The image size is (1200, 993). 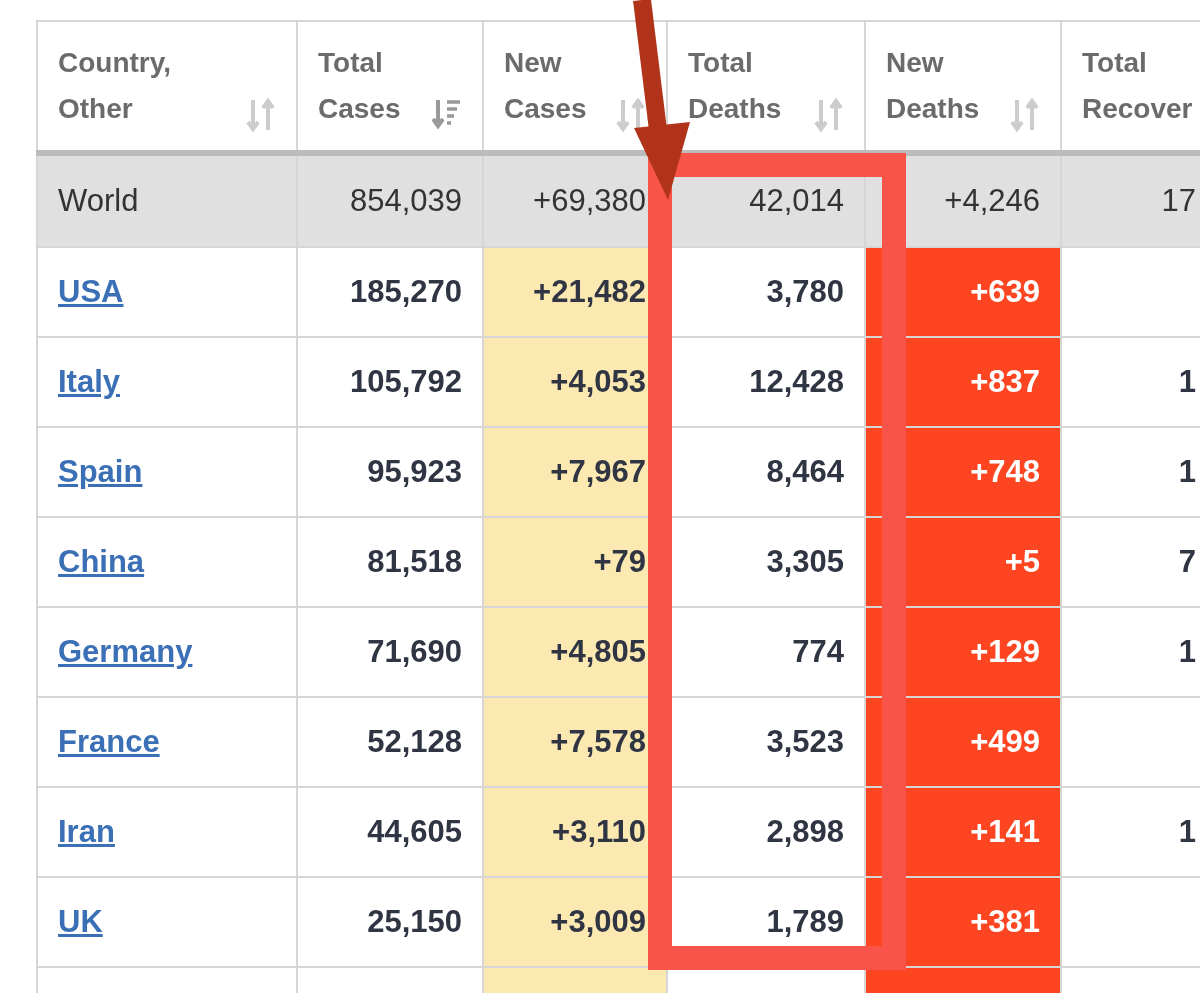 I want to click on header-cell: Total Cases, so click(x=390, y=87).